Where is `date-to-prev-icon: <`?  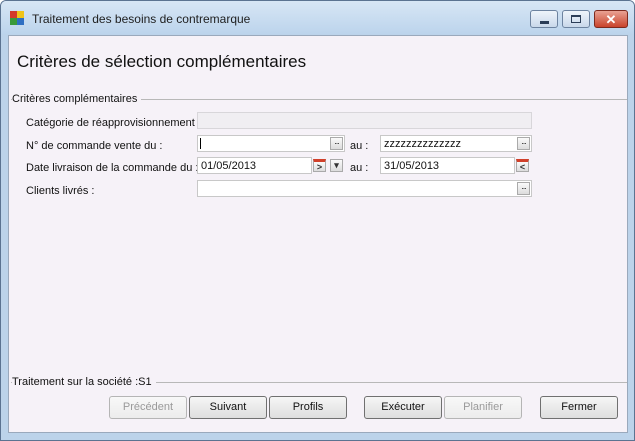 date-to-prev-icon: < is located at coordinates (522, 165).